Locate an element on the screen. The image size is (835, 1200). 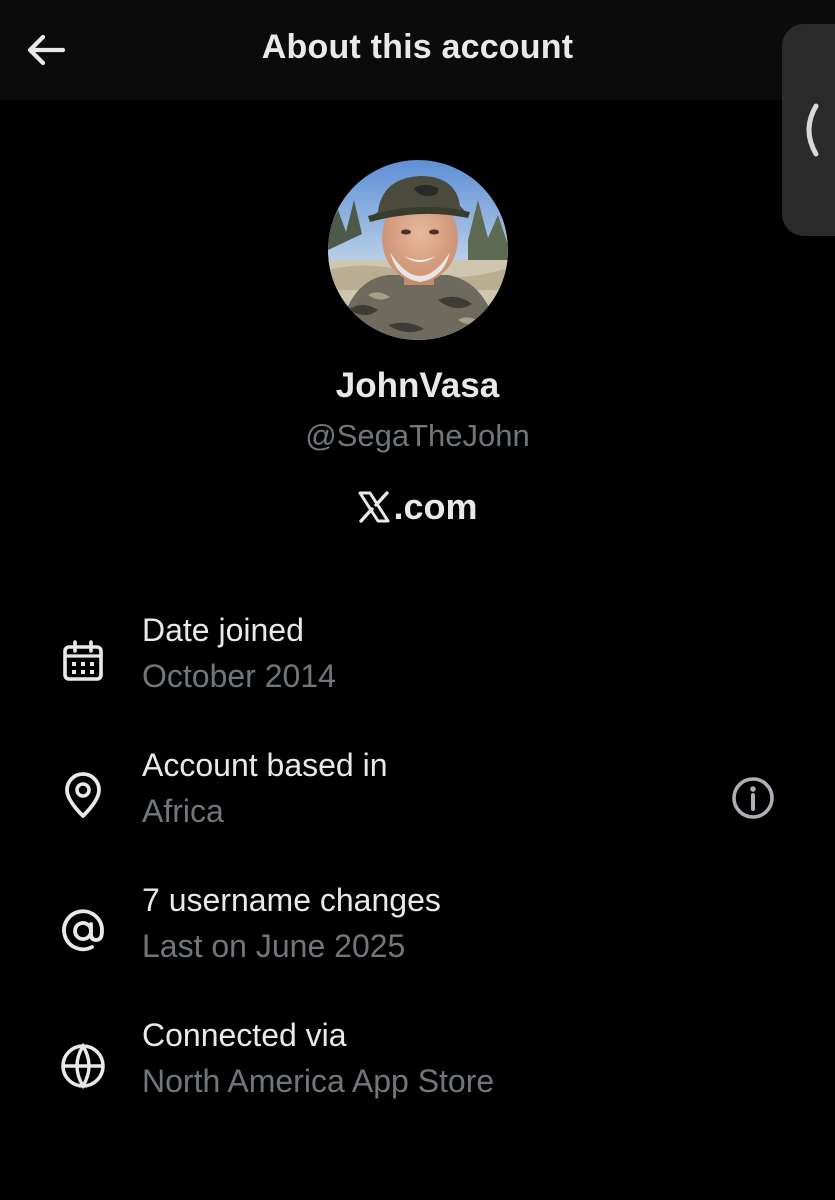
x-logo-icon is located at coordinates (374, 507).